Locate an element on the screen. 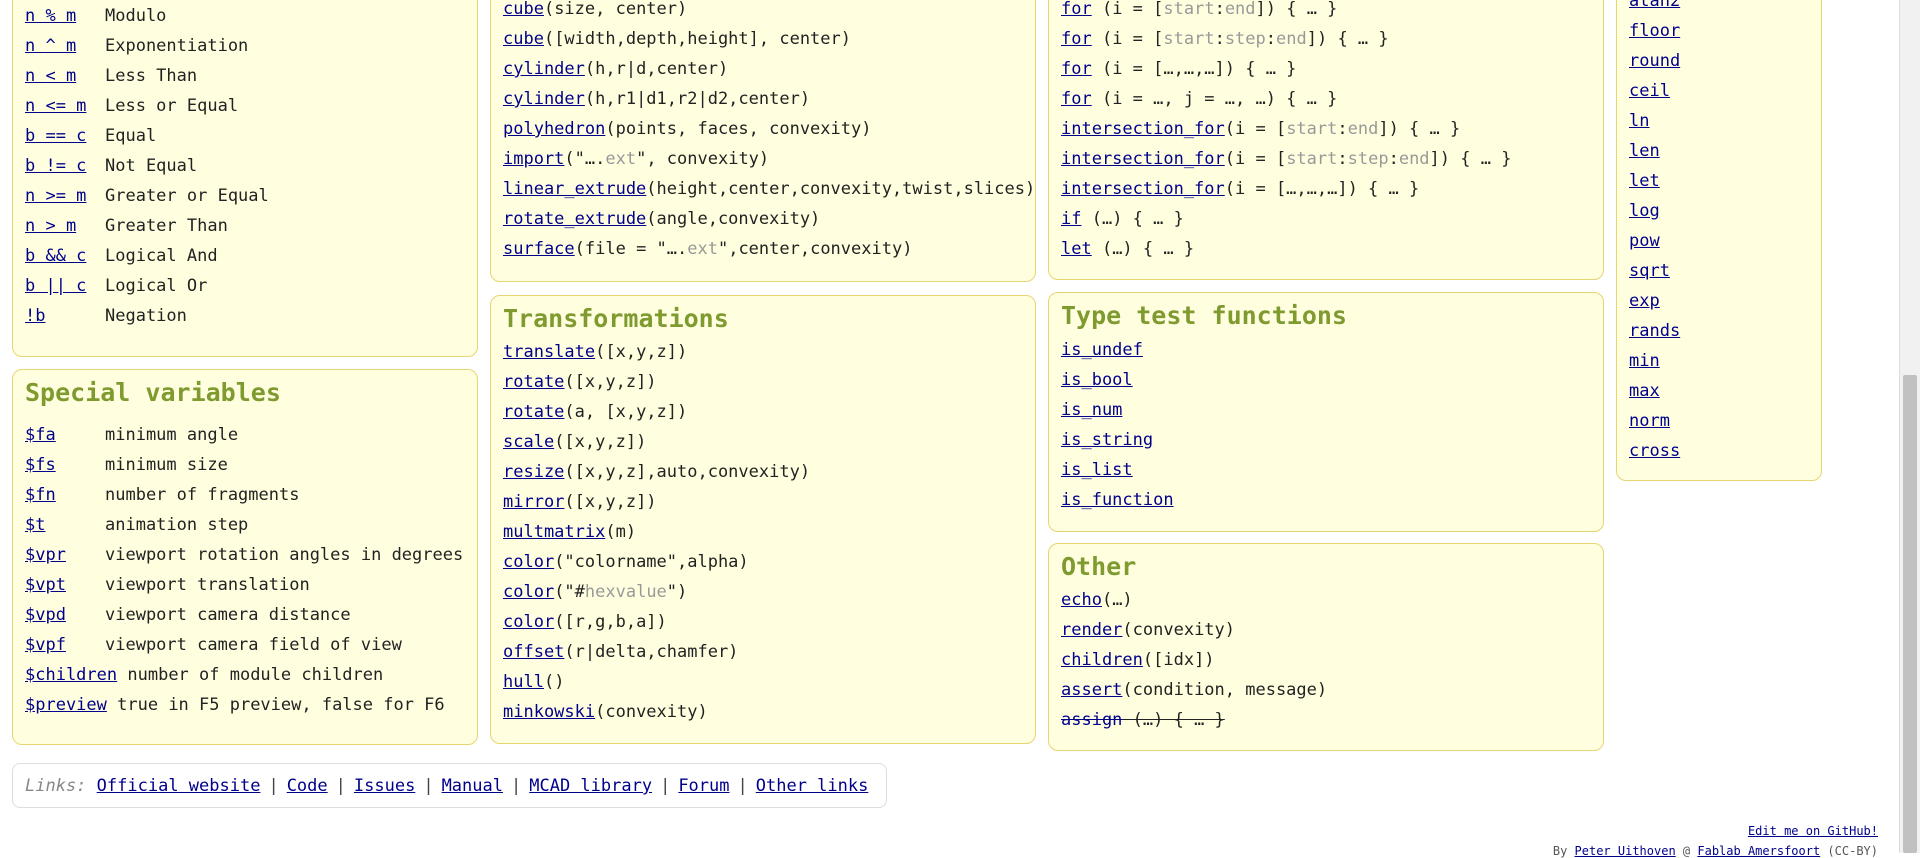  org-link: Fablab Amersfoort is located at coordinates (1758, 851).